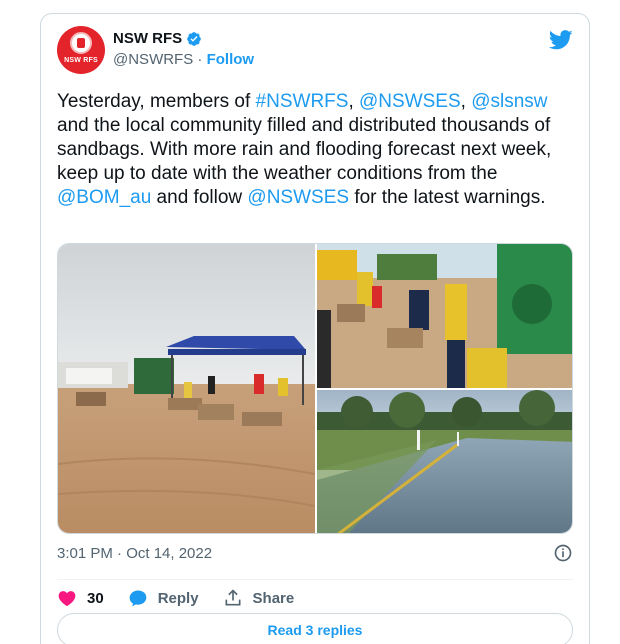 Image resolution: width=620 pixels, height=644 pixels. What do you see at coordinates (233, 597) in the screenshot?
I see `share-icon` at bounding box center [233, 597].